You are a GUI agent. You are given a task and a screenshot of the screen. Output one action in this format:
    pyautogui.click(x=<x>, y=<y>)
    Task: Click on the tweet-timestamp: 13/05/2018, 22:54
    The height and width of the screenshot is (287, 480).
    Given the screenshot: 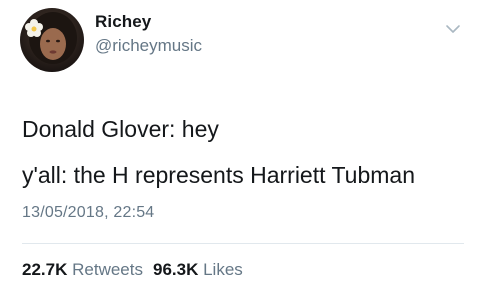 What is the action you would take?
    pyautogui.click(x=88, y=213)
    